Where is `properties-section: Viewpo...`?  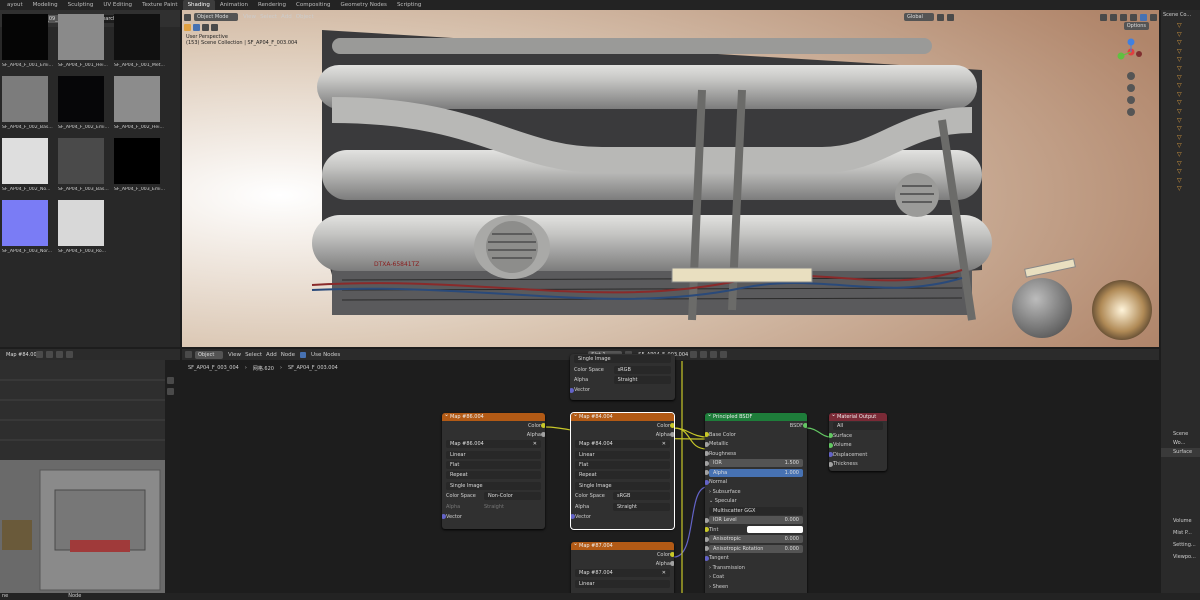
properties-section: Viewpo... is located at coordinates (1186, 559).